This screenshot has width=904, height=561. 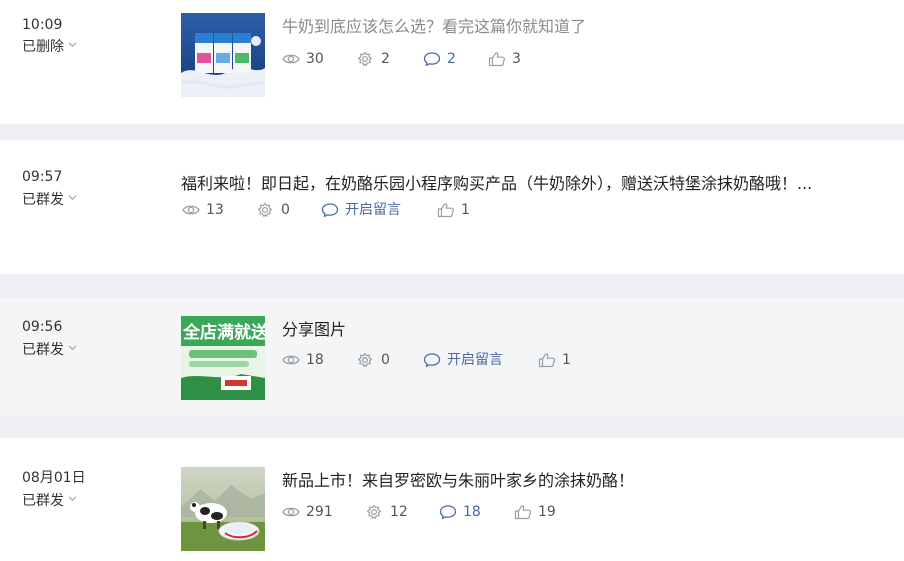 What do you see at coordinates (434, 27) in the screenshot?
I see `article-title: 牛奶到底应该怎么选？看完这篇你就知道了` at bounding box center [434, 27].